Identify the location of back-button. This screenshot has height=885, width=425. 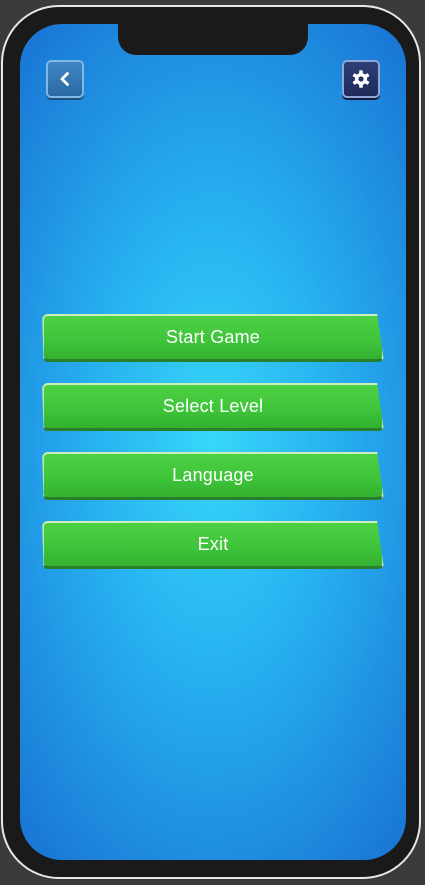
(65, 79).